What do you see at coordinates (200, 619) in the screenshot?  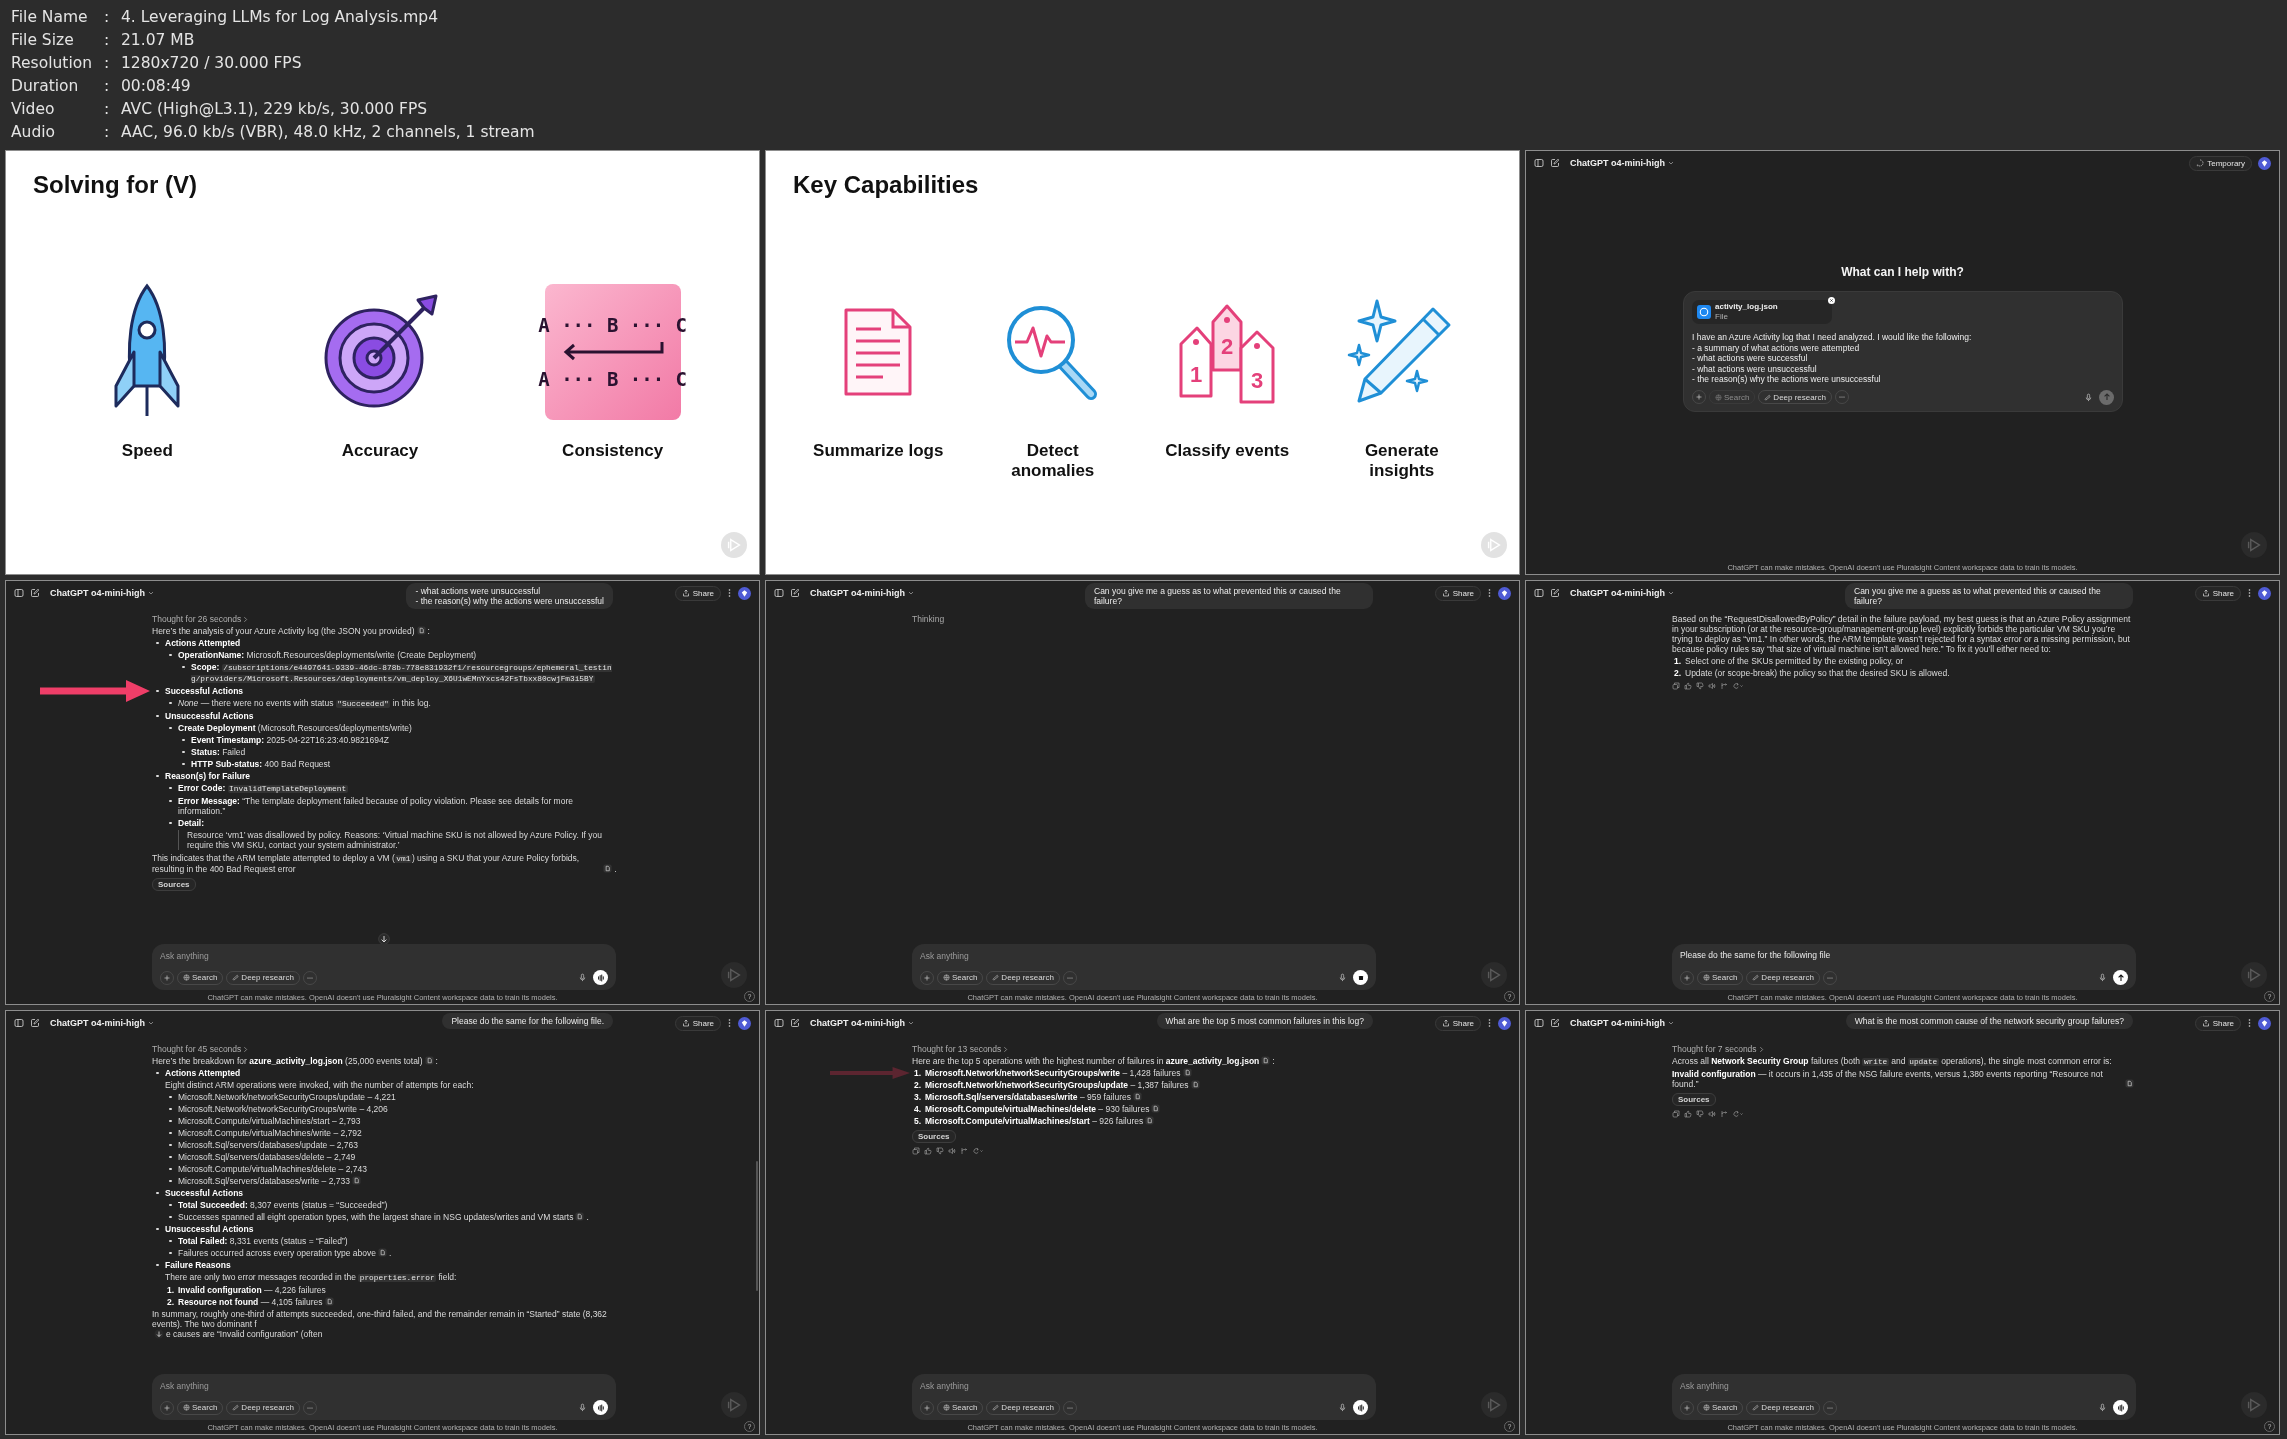 I see `thought-toggle: Thought for 26 seconds` at bounding box center [200, 619].